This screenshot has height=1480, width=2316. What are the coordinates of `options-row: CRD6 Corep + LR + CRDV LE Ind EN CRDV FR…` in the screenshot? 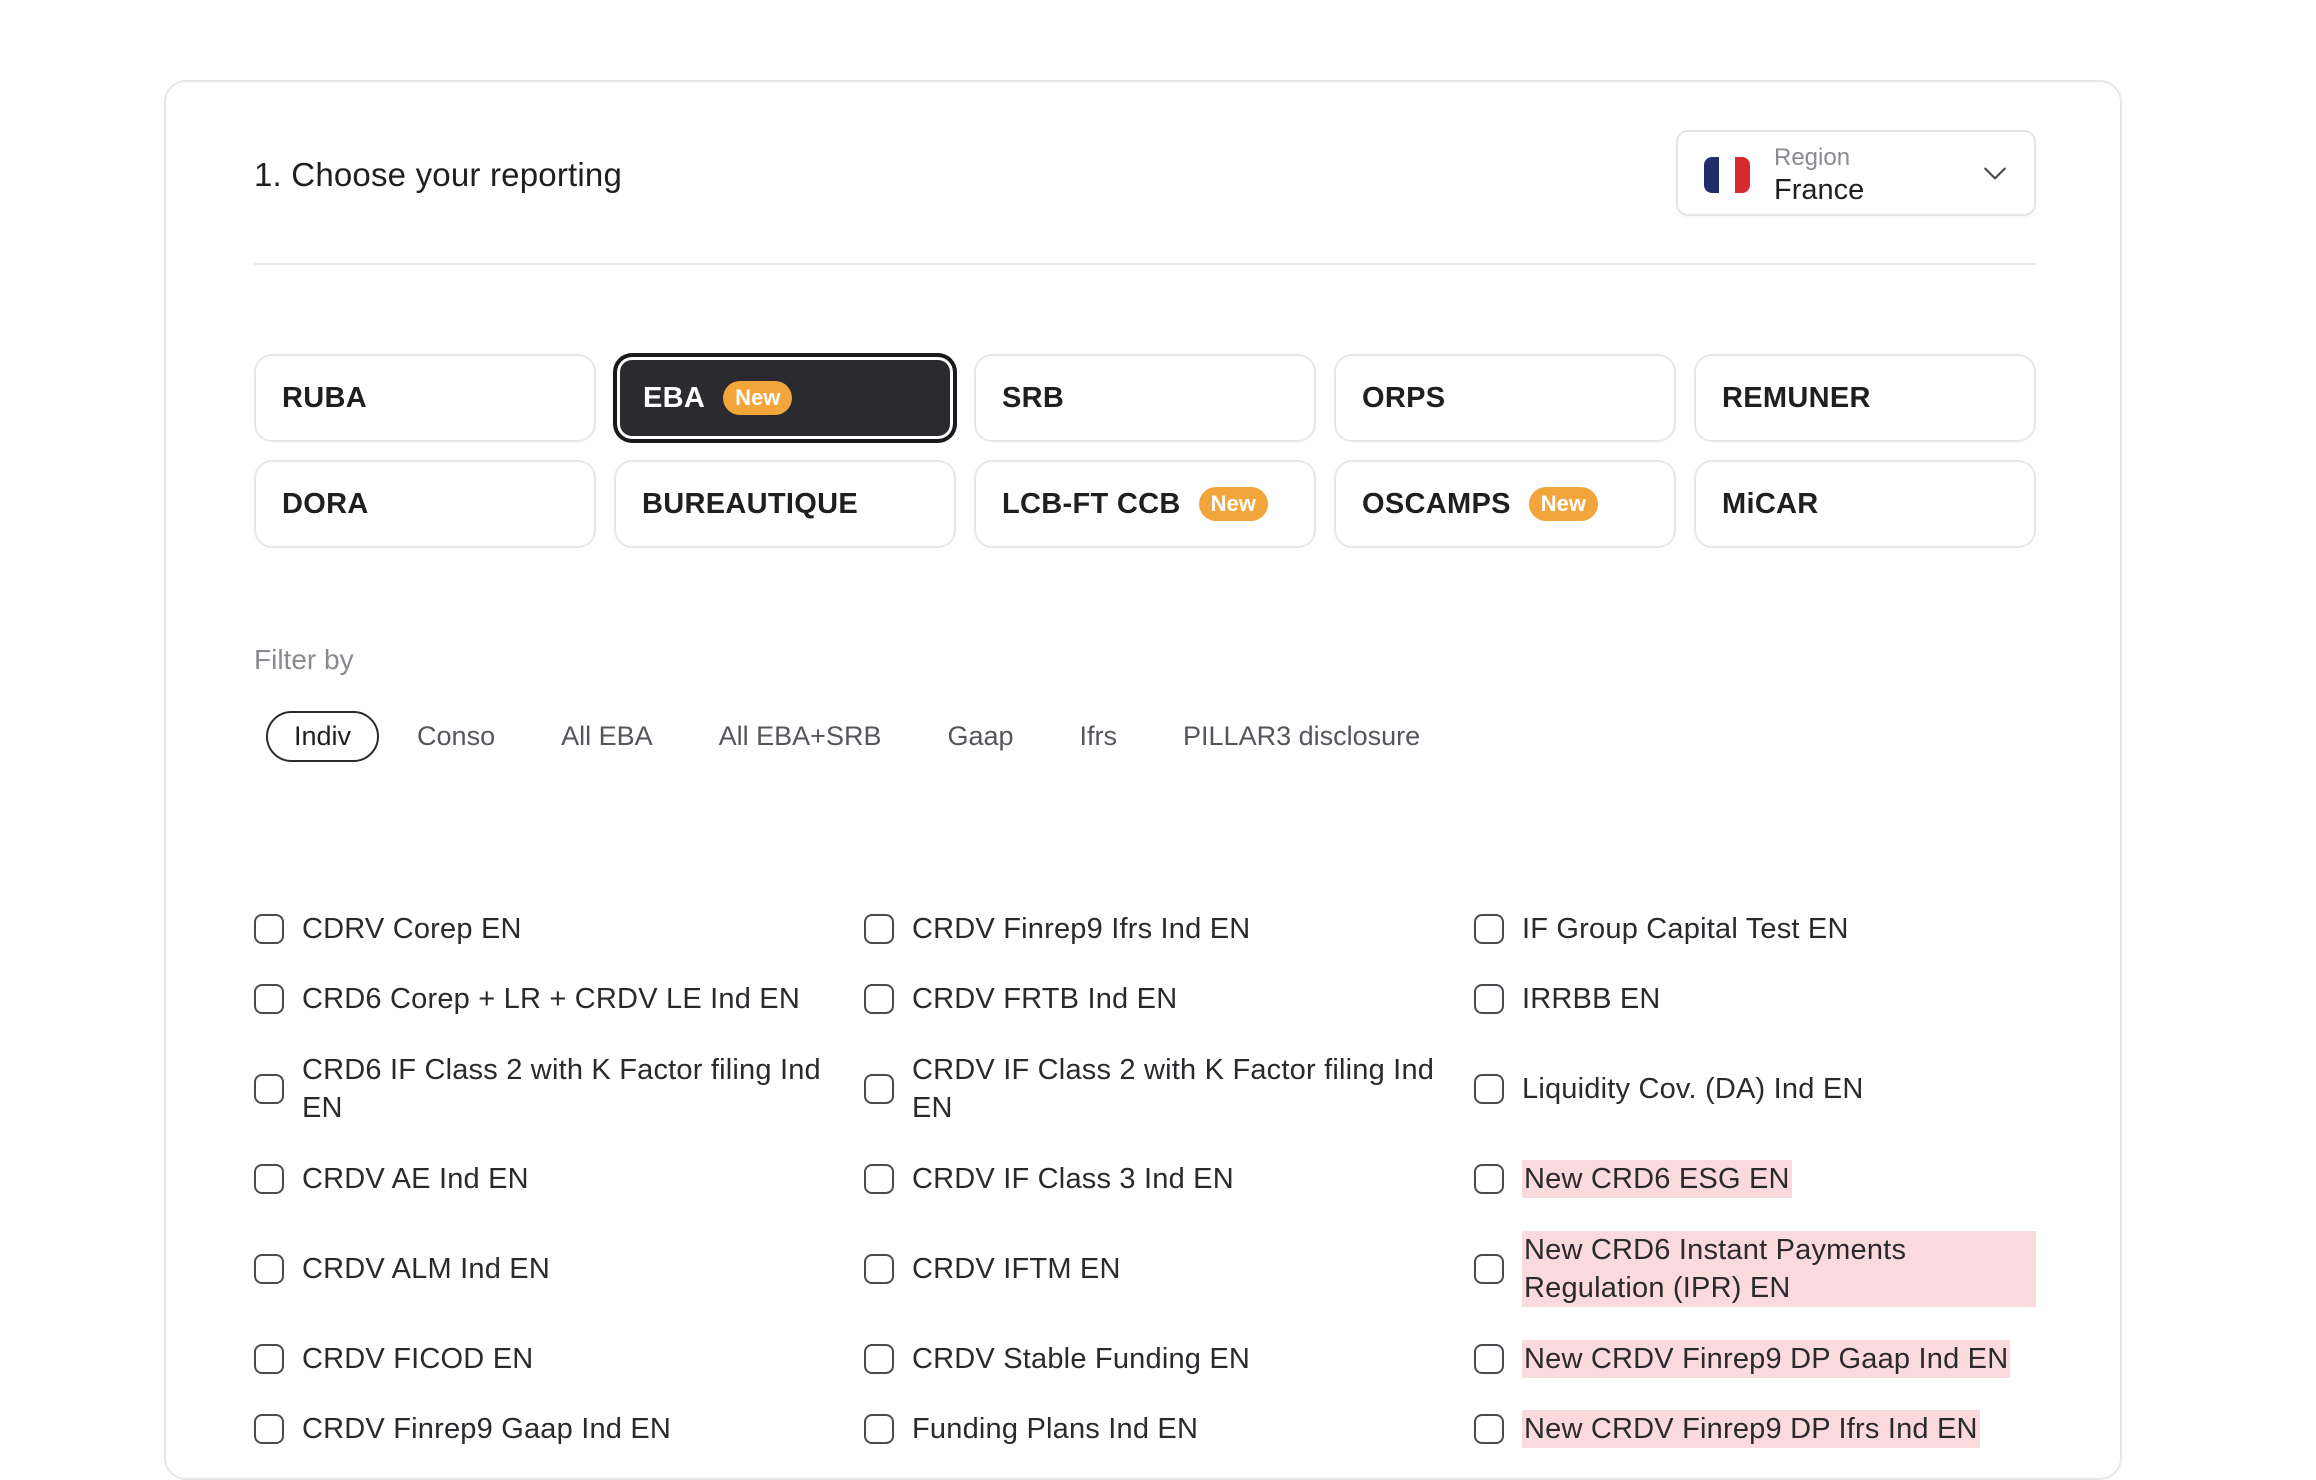 It's located at (1145, 999).